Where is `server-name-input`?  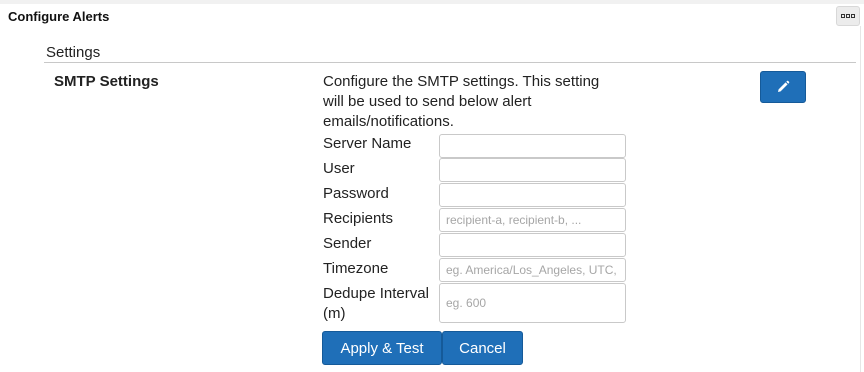
server-name-input is located at coordinates (532, 146).